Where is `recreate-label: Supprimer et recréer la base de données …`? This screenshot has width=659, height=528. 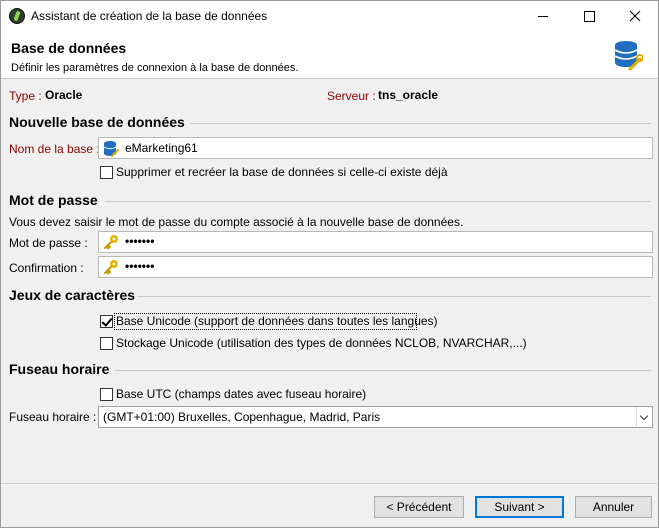
recreate-label: Supprimer et recréer la base de données … is located at coordinates (282, 172).